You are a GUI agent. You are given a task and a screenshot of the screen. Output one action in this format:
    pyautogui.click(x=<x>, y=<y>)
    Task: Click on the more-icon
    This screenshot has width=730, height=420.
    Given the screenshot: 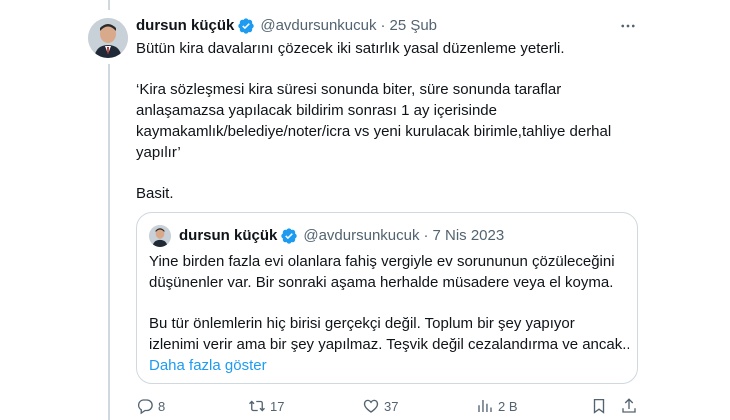 What is the action you would take?
    pyautogui.click(x=628, y=26)
    